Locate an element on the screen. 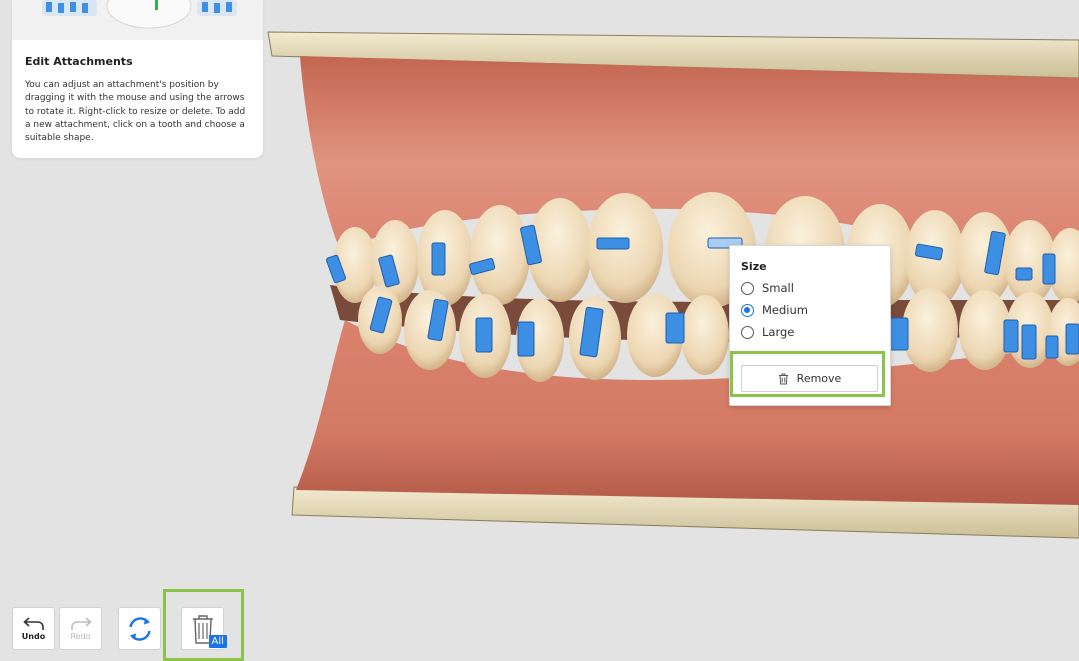 This screenshot has height=661, width=1079. delete-all-button: All is located at coordinates (204, 628).